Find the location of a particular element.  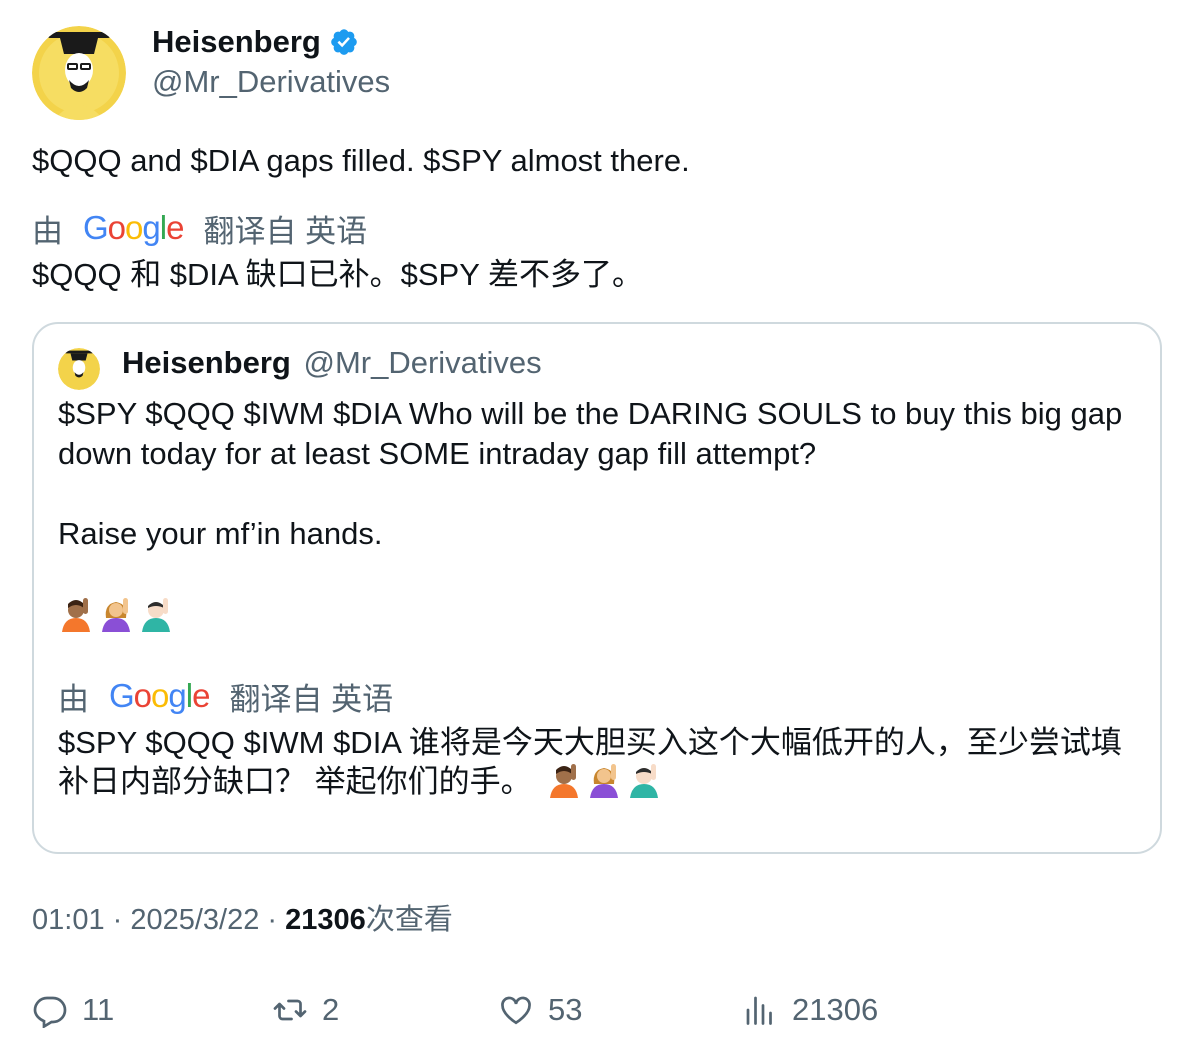

quoted-tweet-text-2: Raise your mf’in hands. is located at coordinates (220, 533).